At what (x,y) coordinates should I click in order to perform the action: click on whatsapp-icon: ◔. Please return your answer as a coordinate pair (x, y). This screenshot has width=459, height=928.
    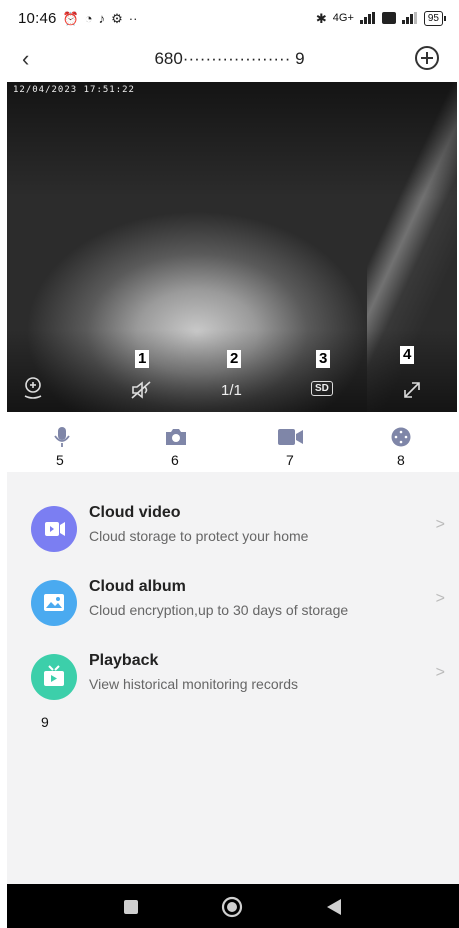
    Looking at the image, I should click on (88, 18).